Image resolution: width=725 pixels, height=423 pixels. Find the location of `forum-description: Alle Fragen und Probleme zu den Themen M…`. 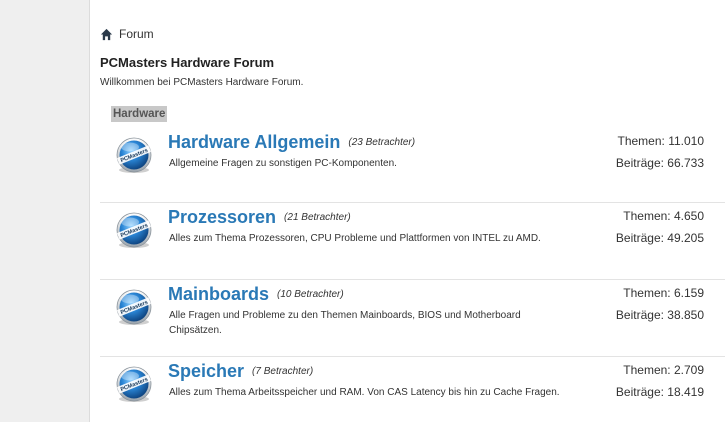

forum-description: Alle Fragen und Probleme zu den Themen M… is located at coordinates (345, 323).